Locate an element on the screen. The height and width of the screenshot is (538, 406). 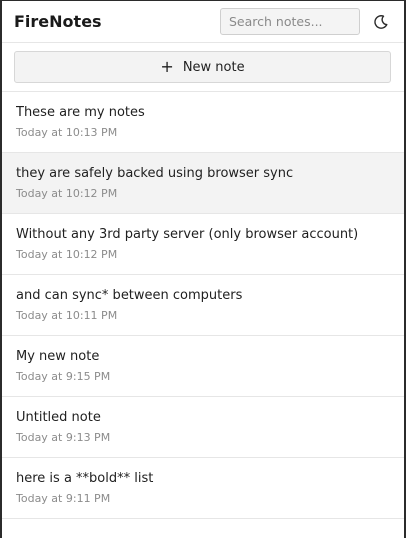
app-title: FireNotes is located at coordinates (58, 21).